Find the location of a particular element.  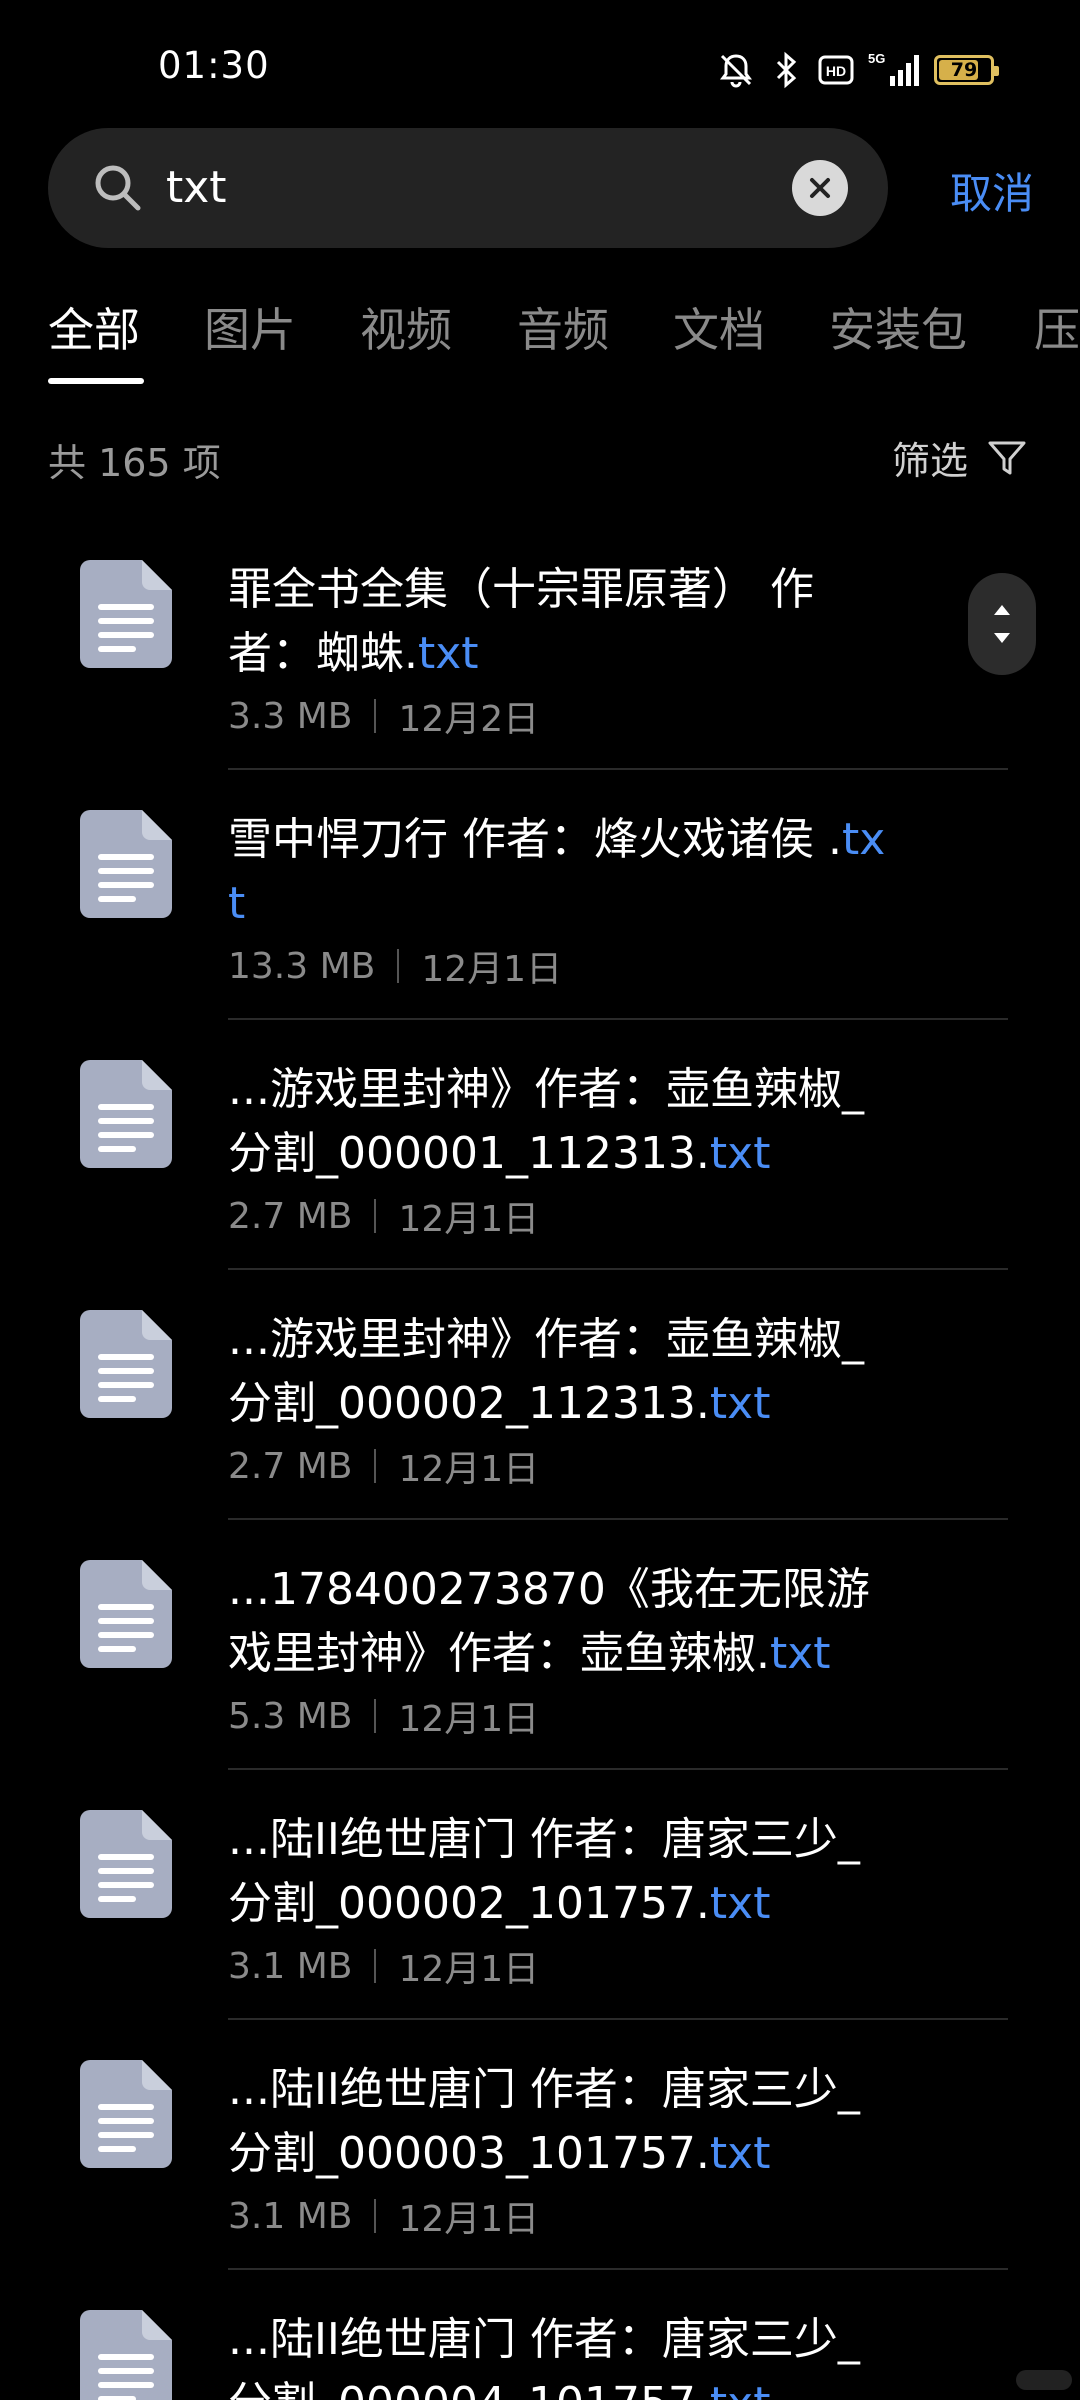

battery-percent: 79 is located at coordinates (964, 70).